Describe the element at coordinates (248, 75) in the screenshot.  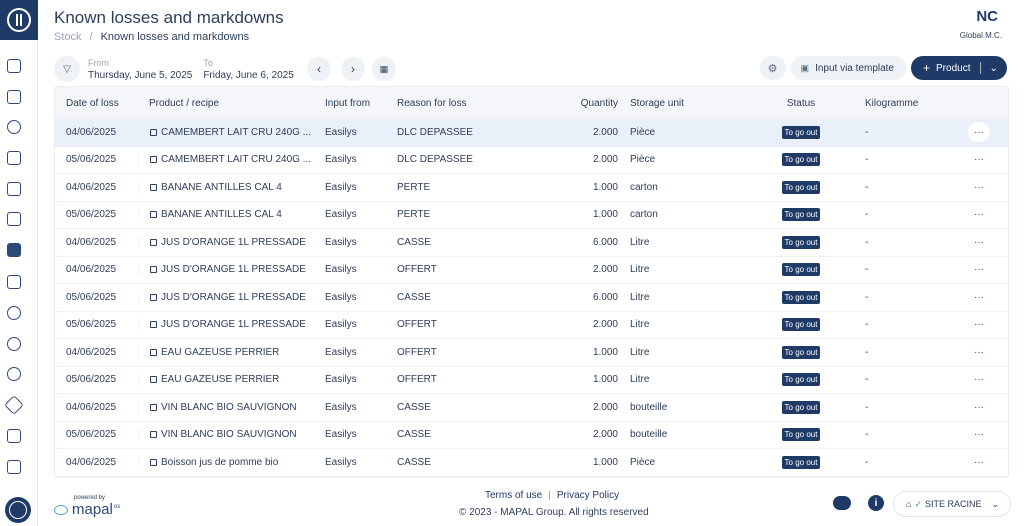
I see `to-value: Friday, June 6, 2025` at that location.